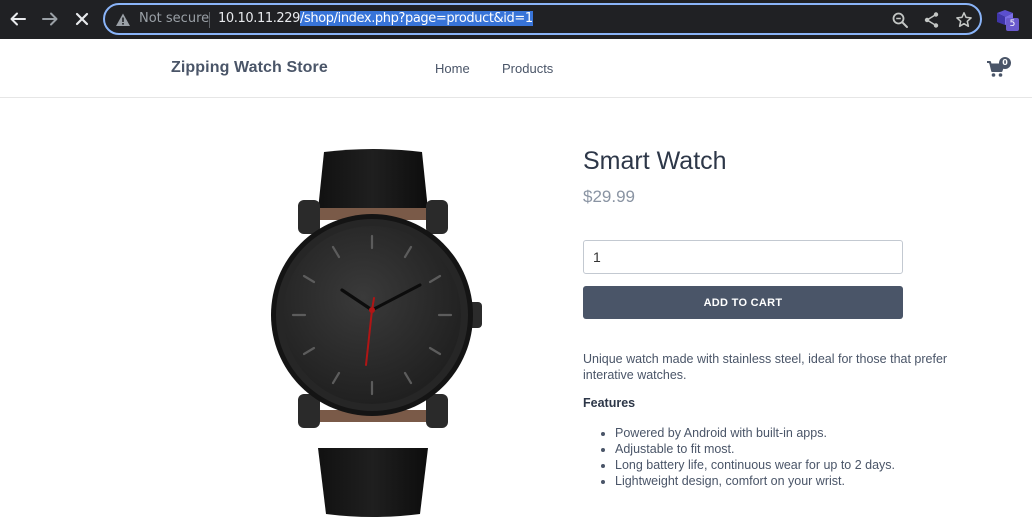  I want to click on back-button, so click(18, 19).